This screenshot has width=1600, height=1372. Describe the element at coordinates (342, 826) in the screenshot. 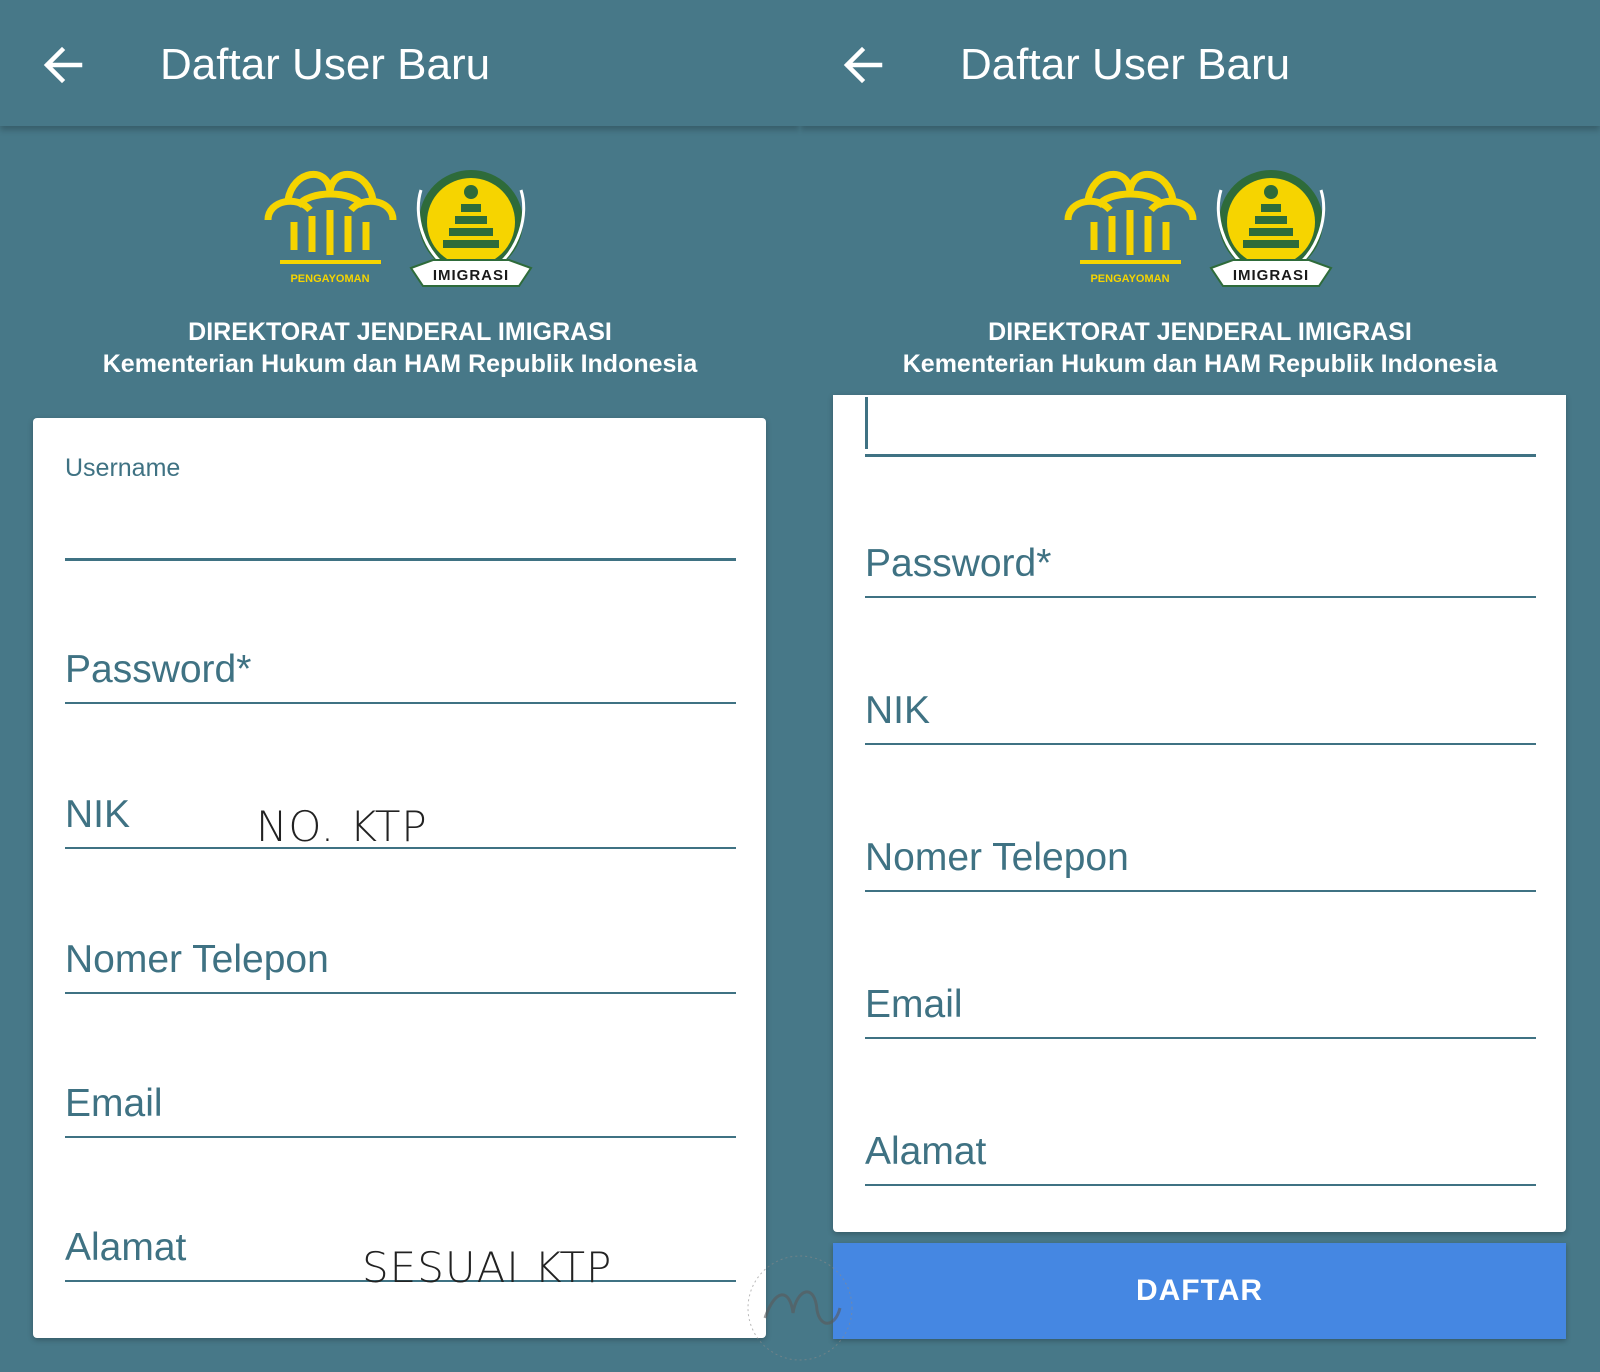

I see `nik-annotation: NO. KTP` at that location.